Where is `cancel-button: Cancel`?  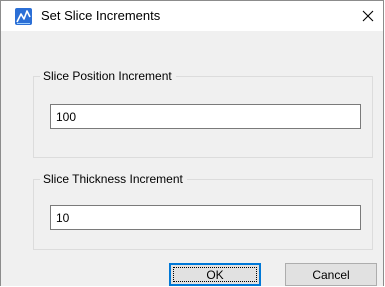
cancel-button: Cancel is located at coordinates (331, 274).